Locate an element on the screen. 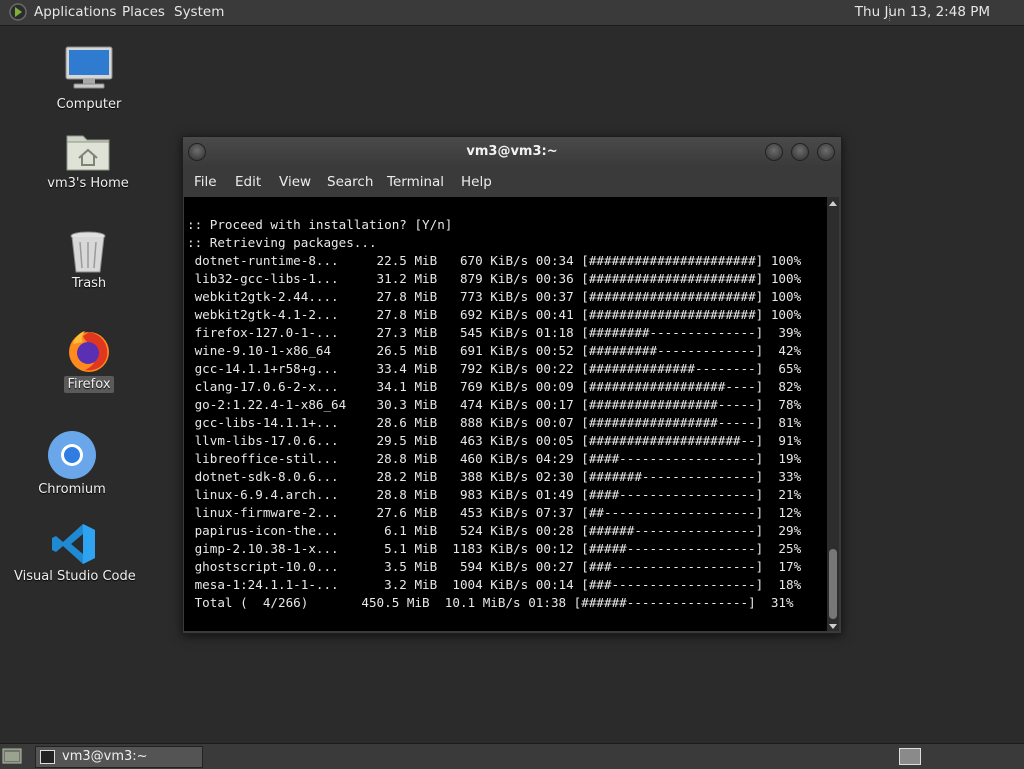 This screenshot has width=1024, height=769. vscode-icon is located at coordinates (73, 544).